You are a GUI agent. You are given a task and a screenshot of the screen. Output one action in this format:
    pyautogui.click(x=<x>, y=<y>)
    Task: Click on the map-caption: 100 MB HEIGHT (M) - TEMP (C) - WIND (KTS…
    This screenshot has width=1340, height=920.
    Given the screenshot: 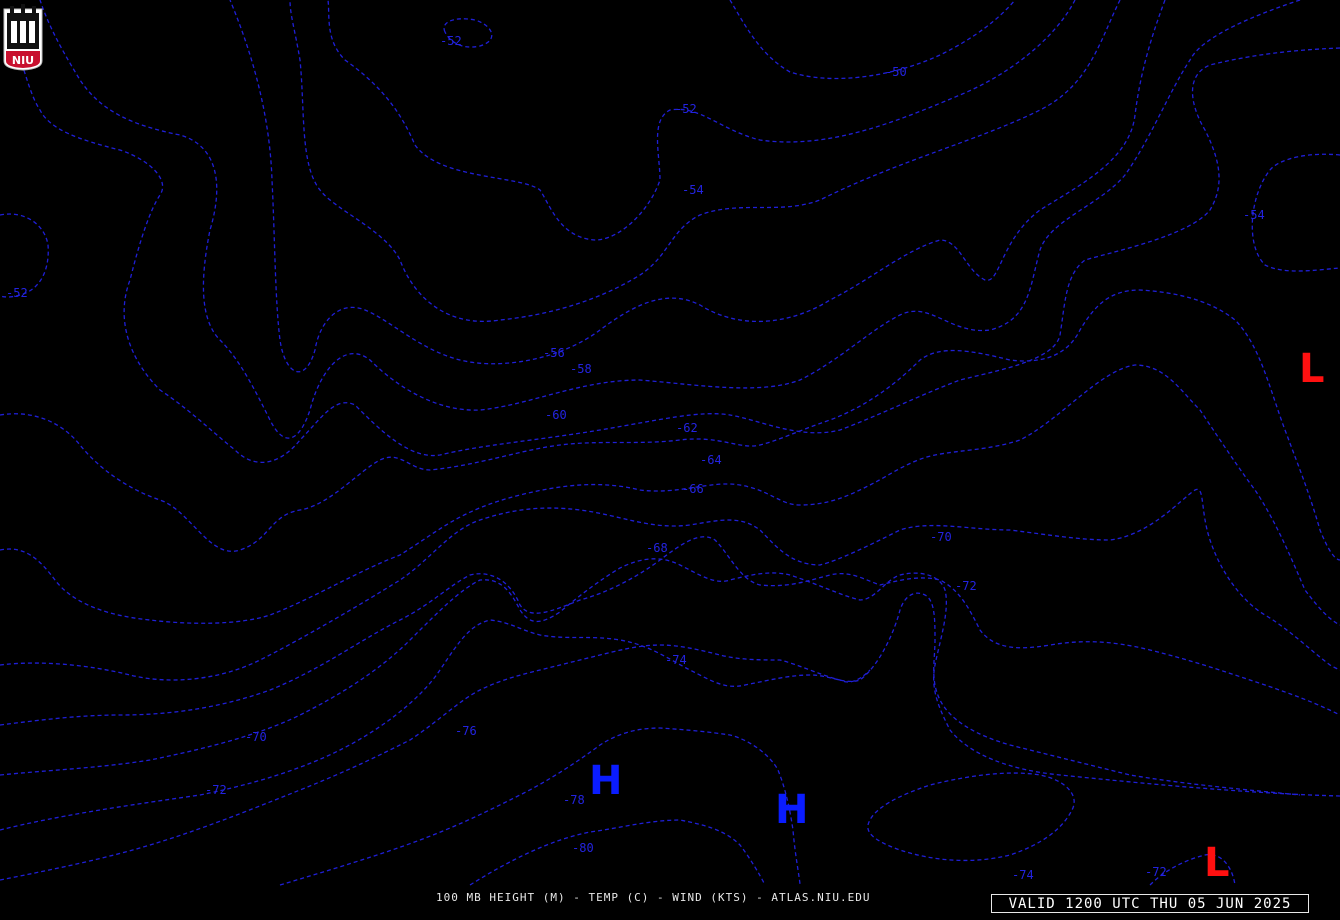 What is the action you would take?
    pyautogui.click(x=653, y=897)
    